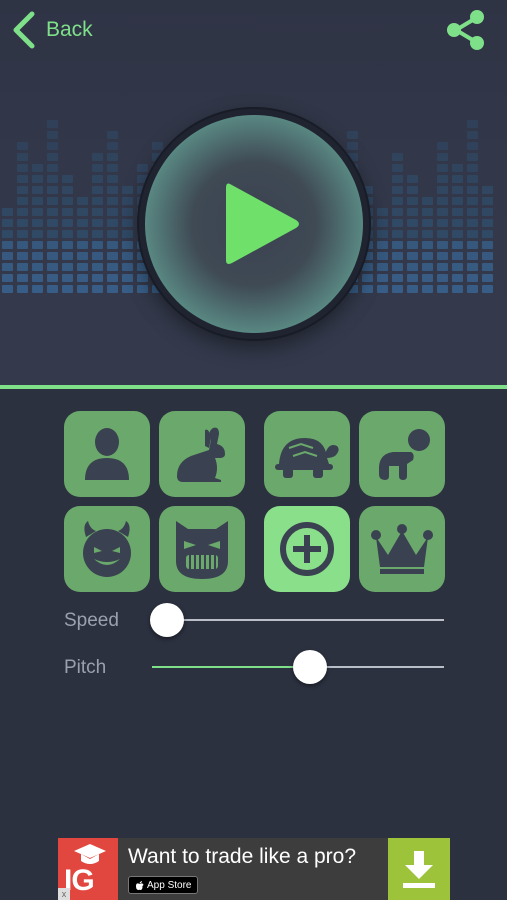 Image resolution: width=507 pixels, height=900 pixels. I want to click on robot-icon, so click(202, 550).